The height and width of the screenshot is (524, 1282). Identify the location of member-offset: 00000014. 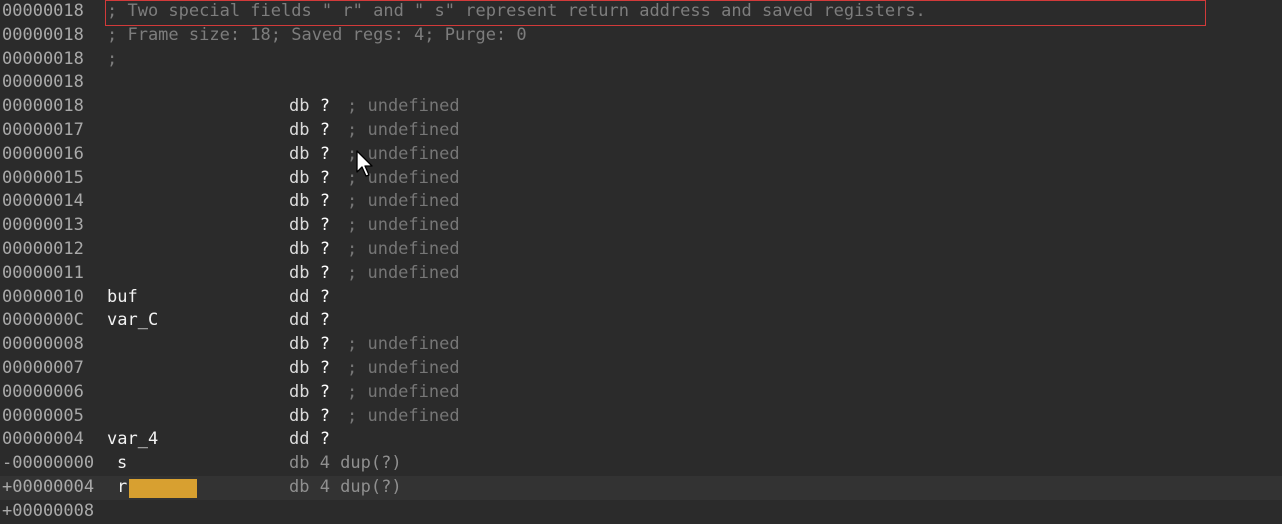
(43, 201).